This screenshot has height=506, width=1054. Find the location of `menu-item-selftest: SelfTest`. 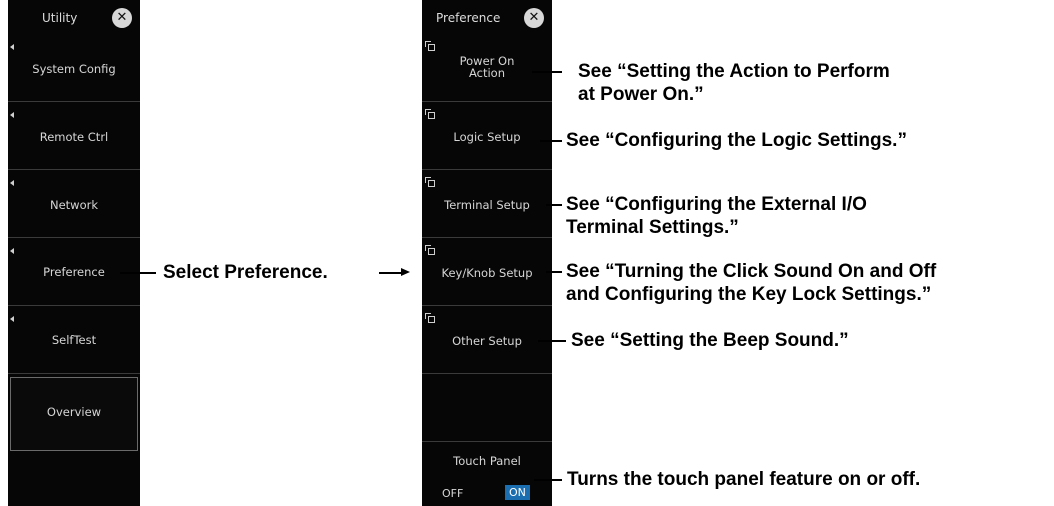

menu-item-selftest: SelfTest is located at coordinates (74, 340).